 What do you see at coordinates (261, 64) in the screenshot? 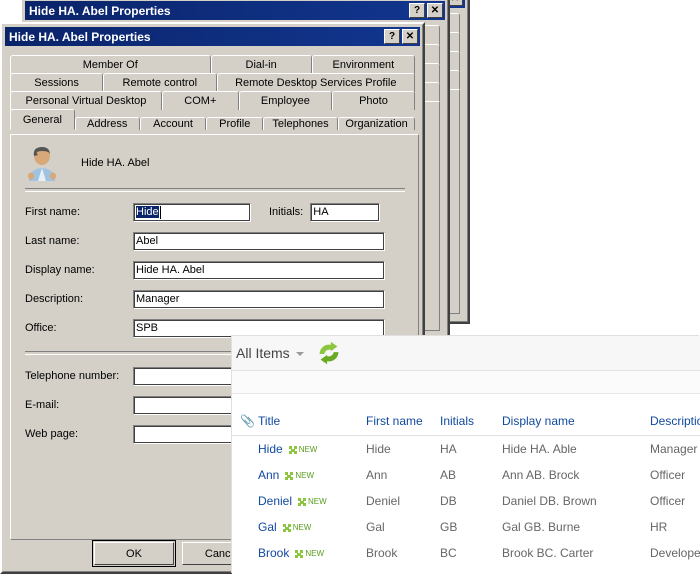
I see `tab-dial-in: Dial-in` at bounding box center [261, 64].